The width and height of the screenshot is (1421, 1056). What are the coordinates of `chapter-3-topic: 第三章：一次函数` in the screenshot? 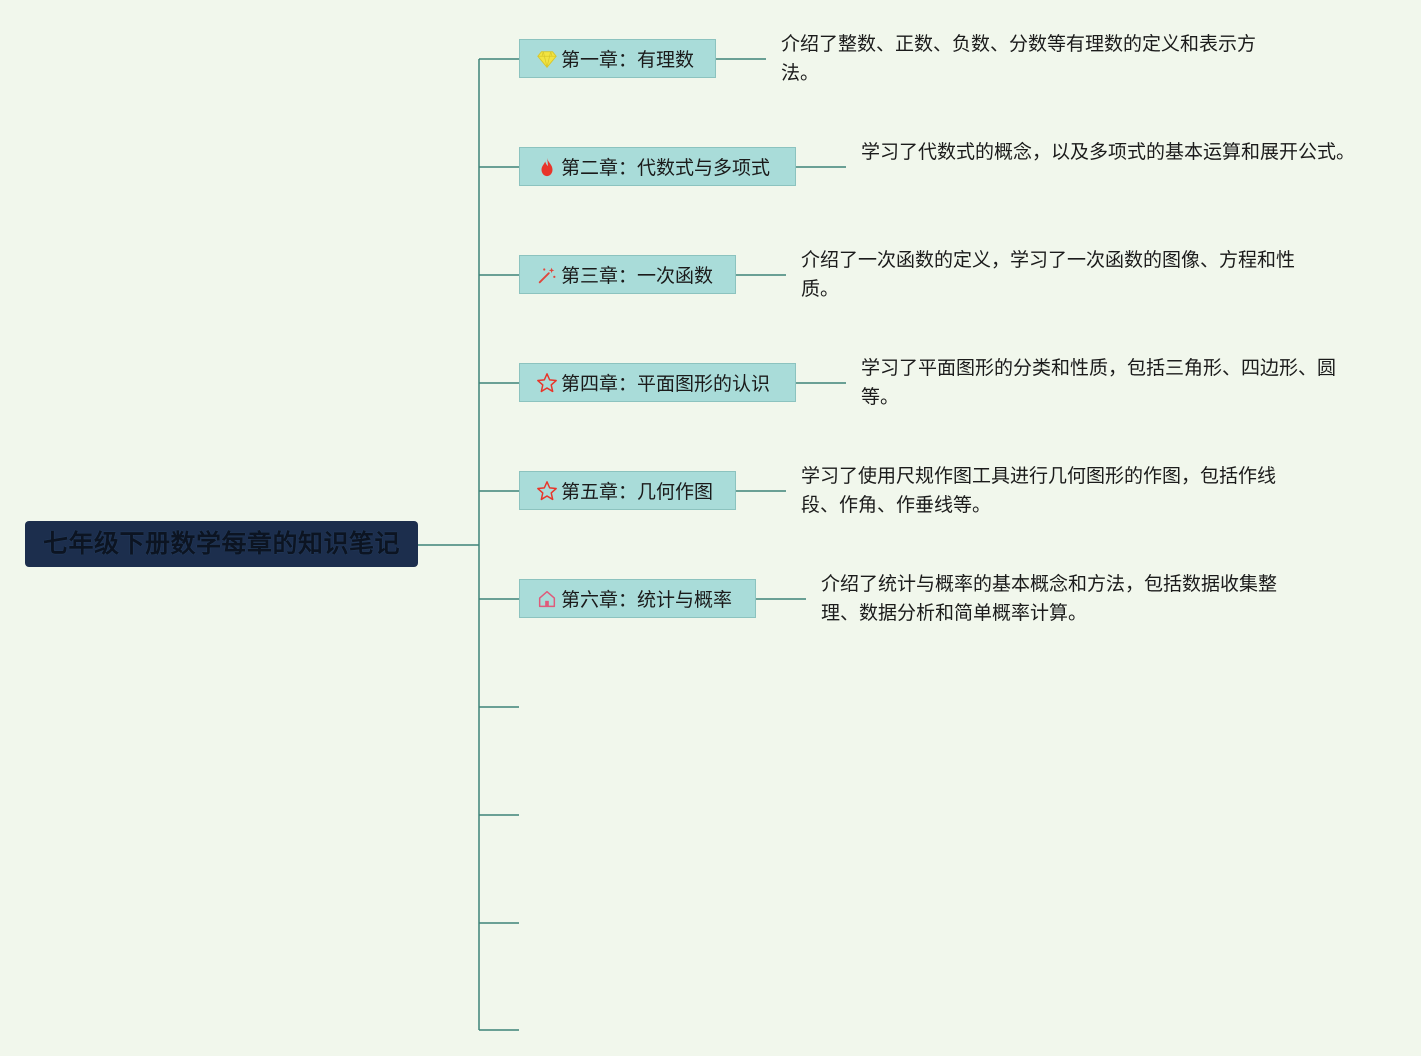 It's located at (627, 274).